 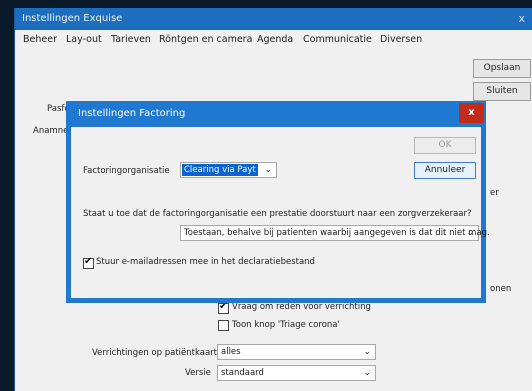 What do you see at coordinates (156, 353) in the screenshot?
I see `procedures-on-card-label: Verrichtingen op patiëntkaart:` at bounding box center [156, 353].